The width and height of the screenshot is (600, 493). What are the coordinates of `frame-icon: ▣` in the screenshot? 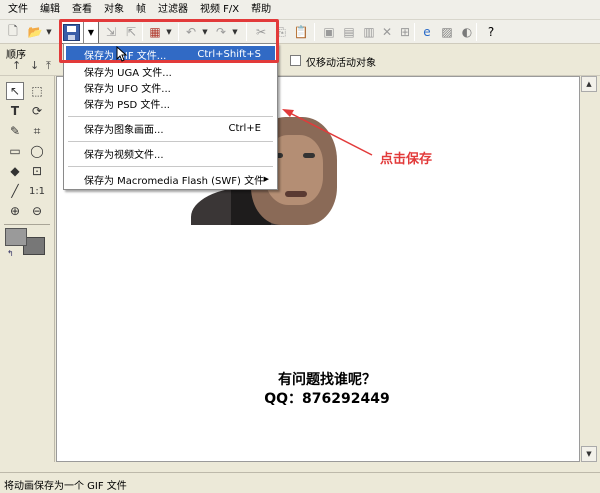 It's located at (329, 32).